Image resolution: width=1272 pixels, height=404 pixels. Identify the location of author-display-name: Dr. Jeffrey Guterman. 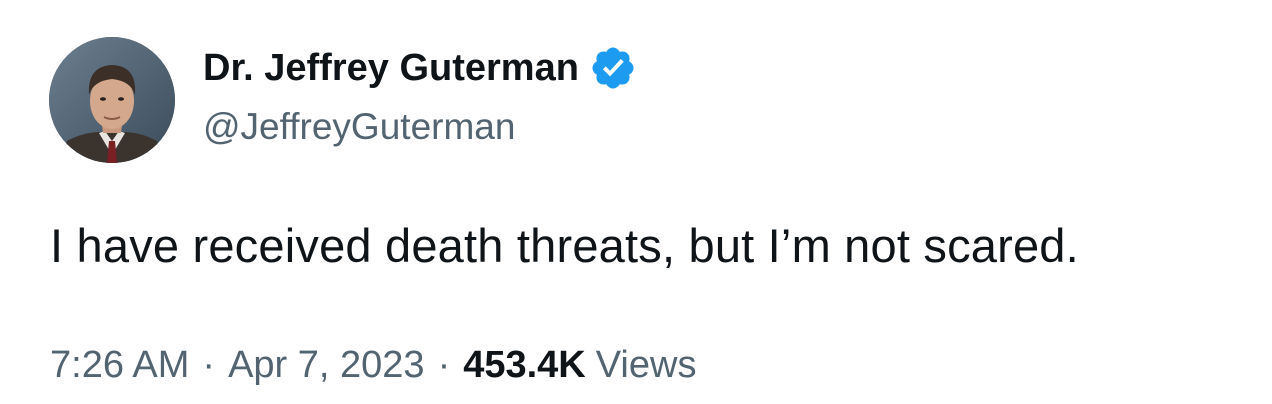
(391, 68).